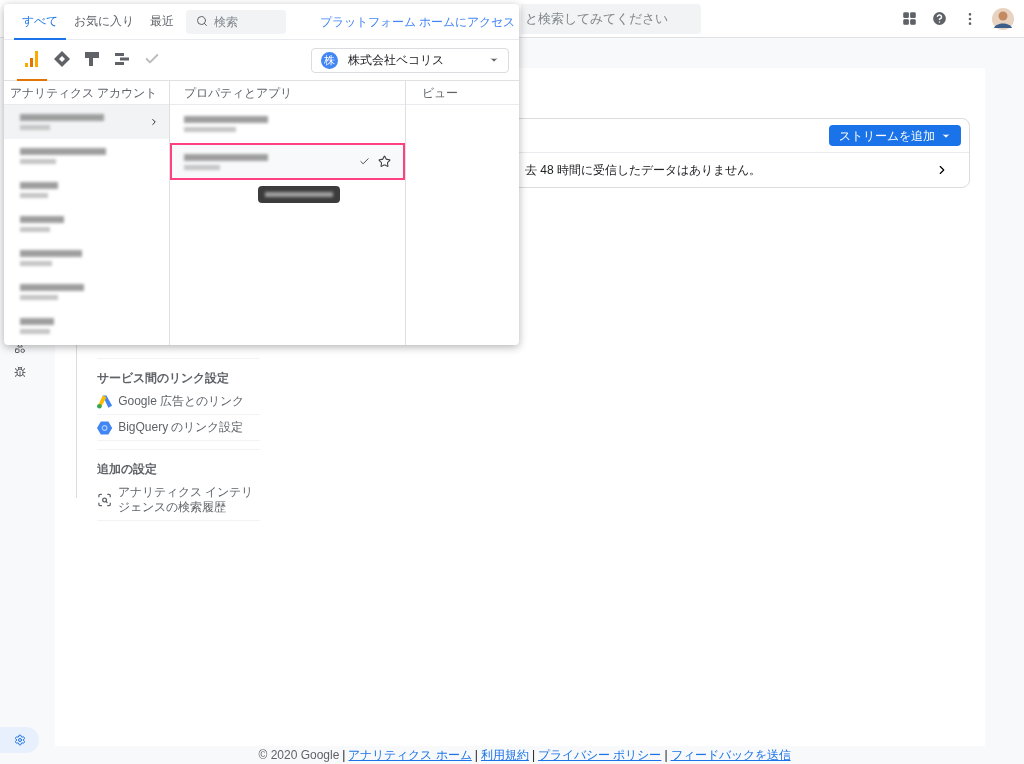 The image size is (1024, 764). Describe the element at coordinates (287, 93) in the screenshot. I see `column-heading: プロパティとアプリ` at that location.